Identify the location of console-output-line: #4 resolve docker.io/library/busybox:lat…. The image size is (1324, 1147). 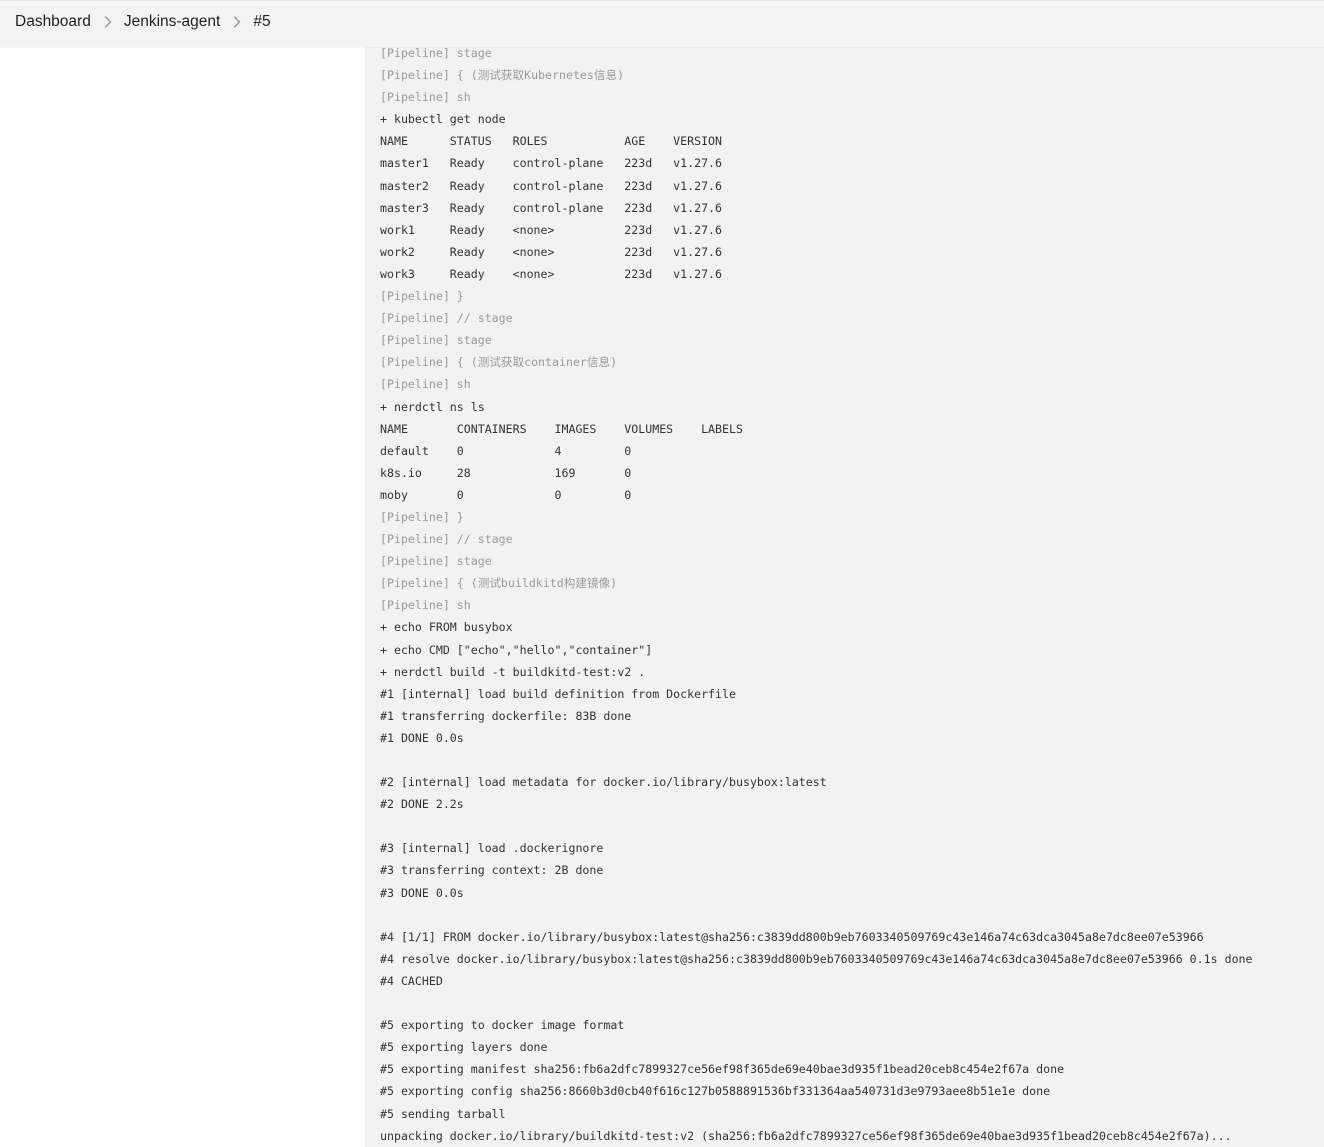
(816, 958).